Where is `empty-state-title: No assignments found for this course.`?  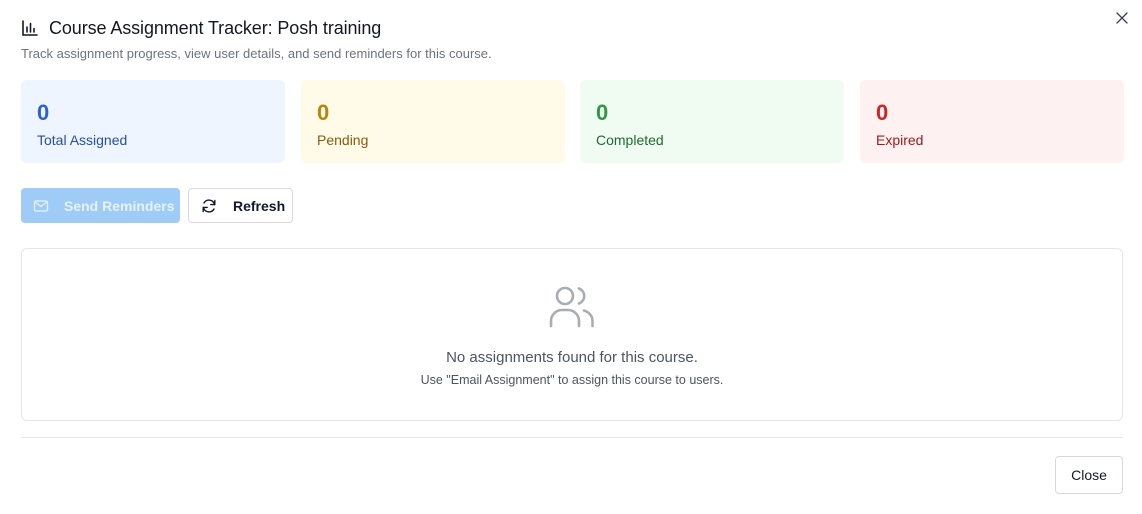 empty-state-title: No assignments found for this course. is located at coordinates (572, 357).